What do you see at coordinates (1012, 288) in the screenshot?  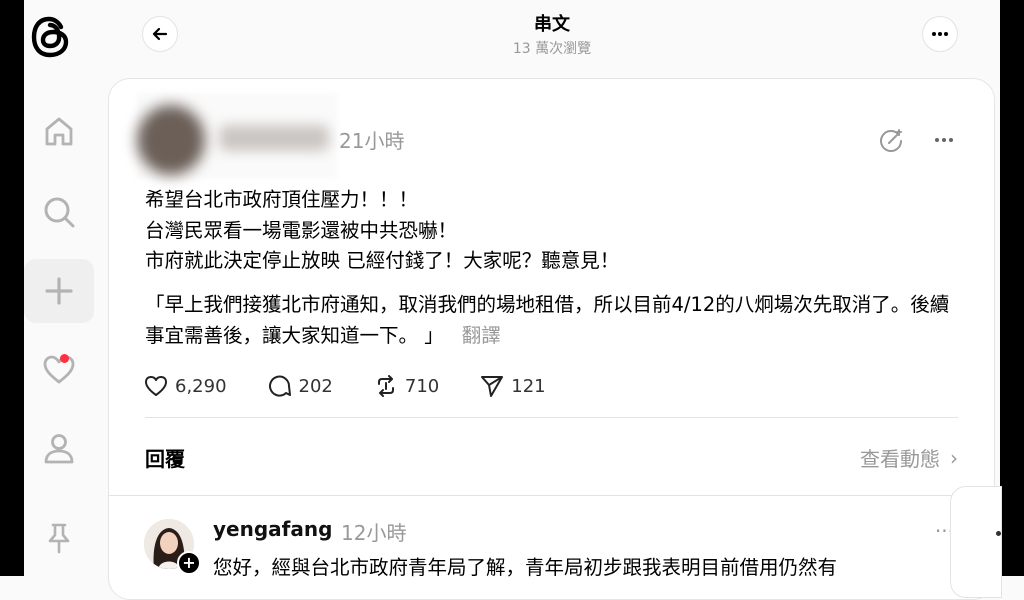 I see `right-black-bar` at bounding box center [1012, 288].